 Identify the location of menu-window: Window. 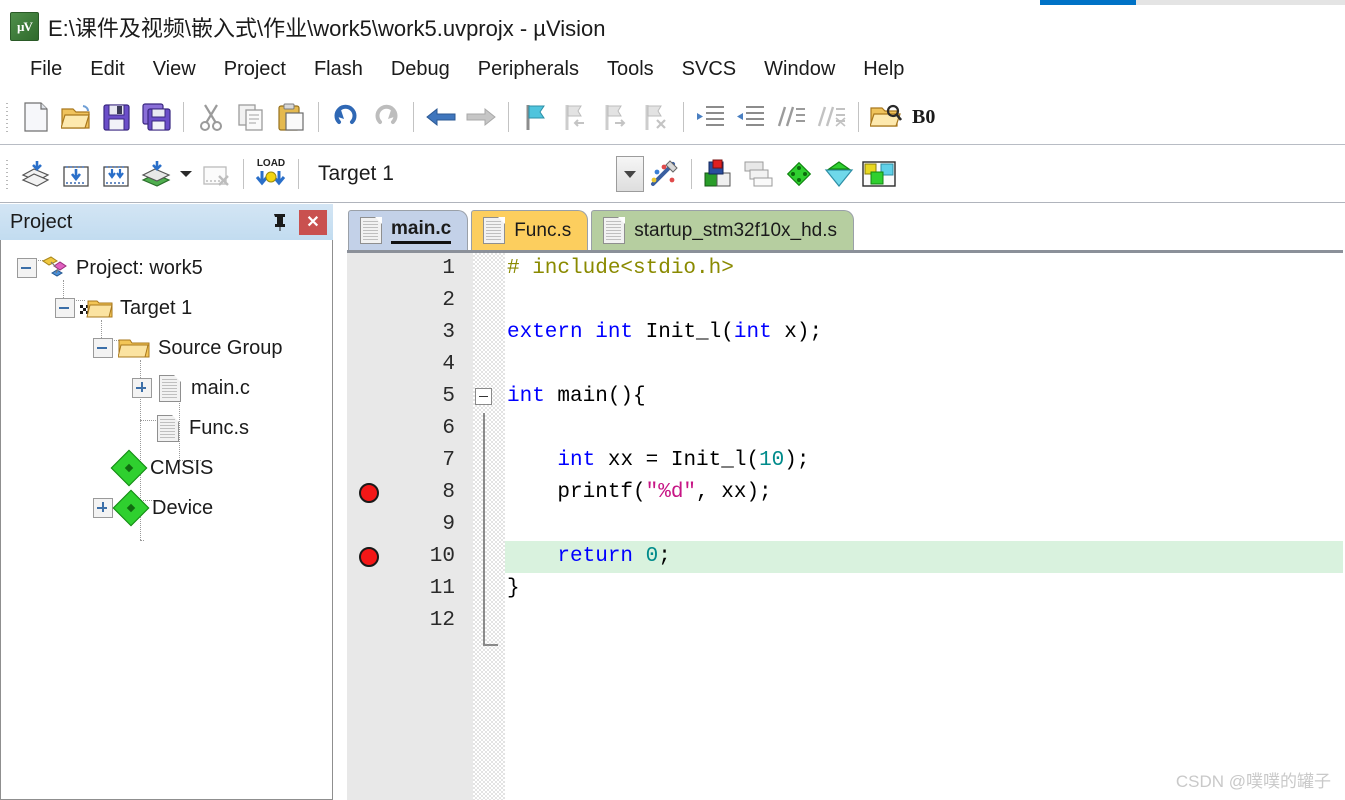
(799, 69).